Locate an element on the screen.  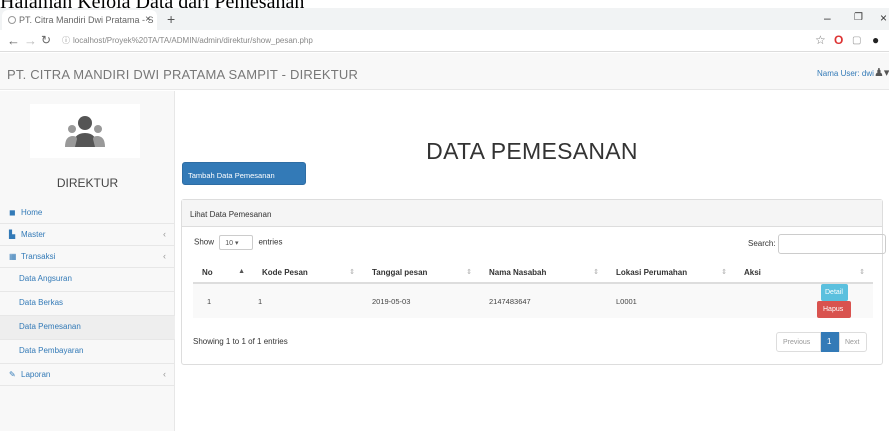
column-header-nama-nasabah: Nama Nasabah ⇕ is located at coordinates (543, 273).